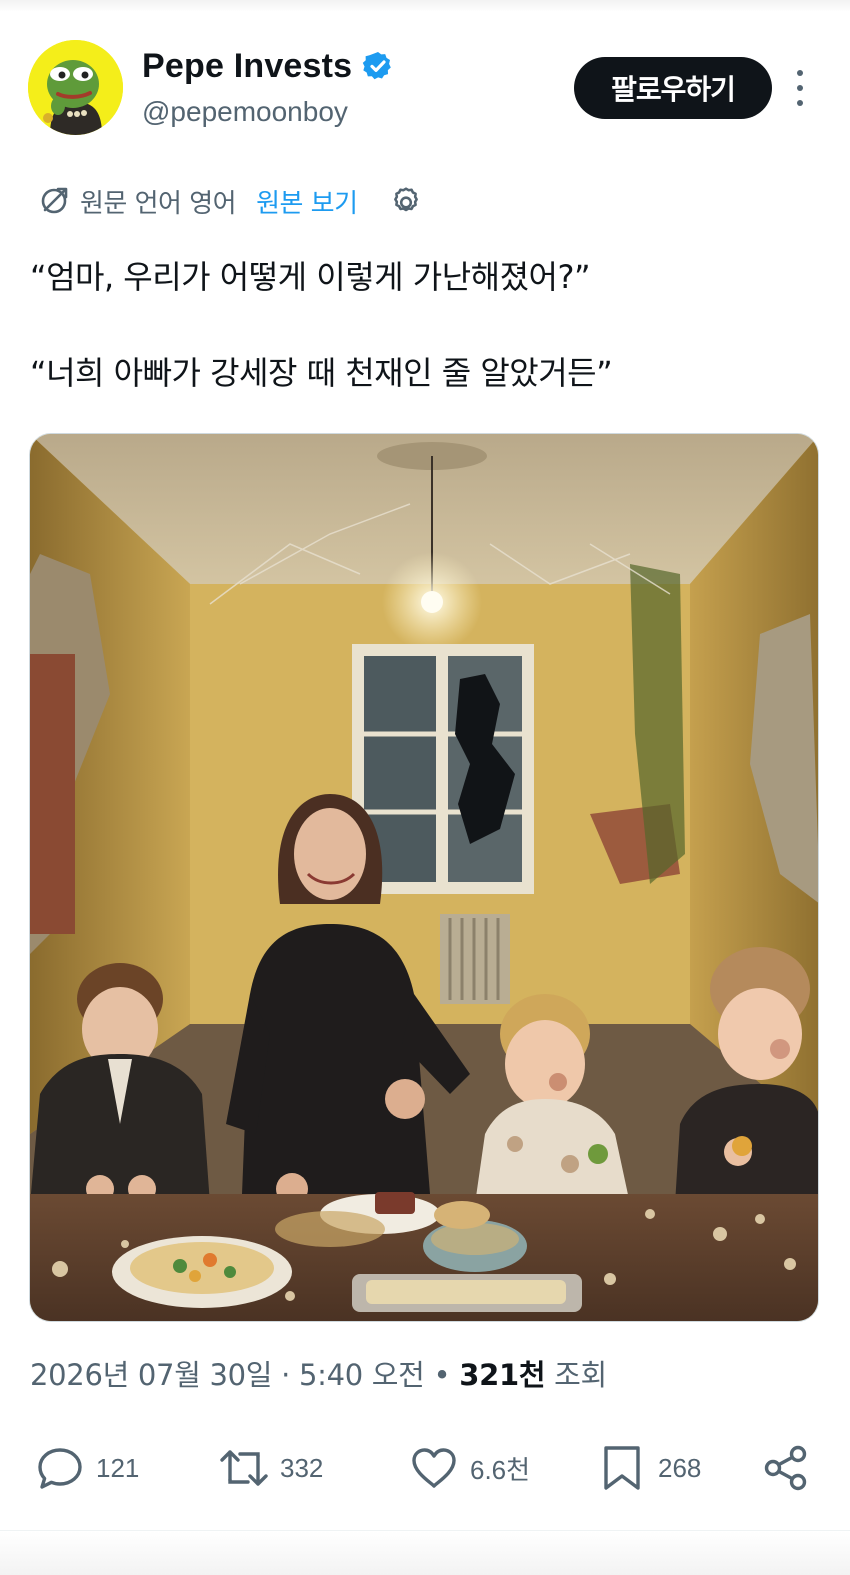 This screenshot has height=1575, width=850. What do you see at coordinates (245, 112) in the screenshot?
I see `user-handle: @pepemoonboy` at bounding box center [245, 112].